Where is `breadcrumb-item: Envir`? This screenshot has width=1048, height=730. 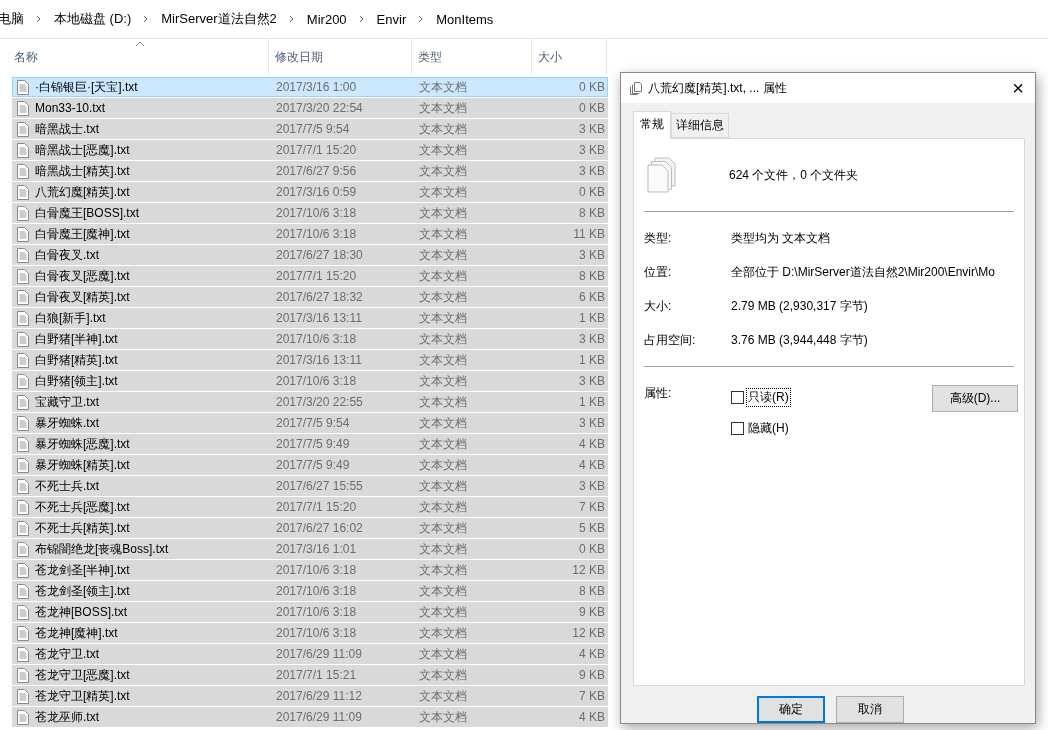
breadcrumb-item: Envir is located at coordinates (391, 19).